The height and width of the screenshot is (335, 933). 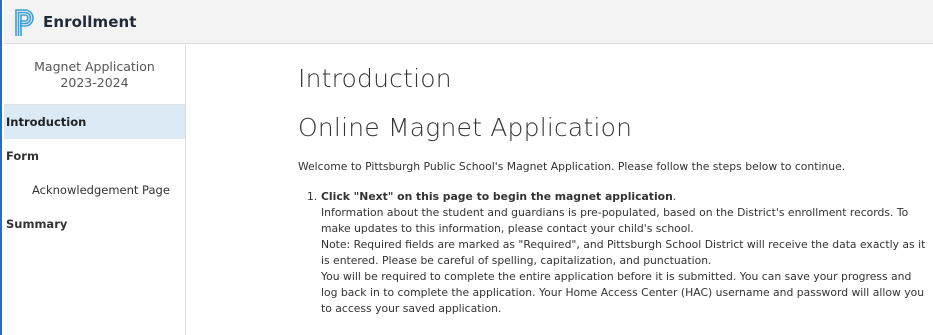 What do you see at coordinates (22, 156) in the screenshot?
I see `sidebar-item-label: Form` at bounding box center [22, 156].